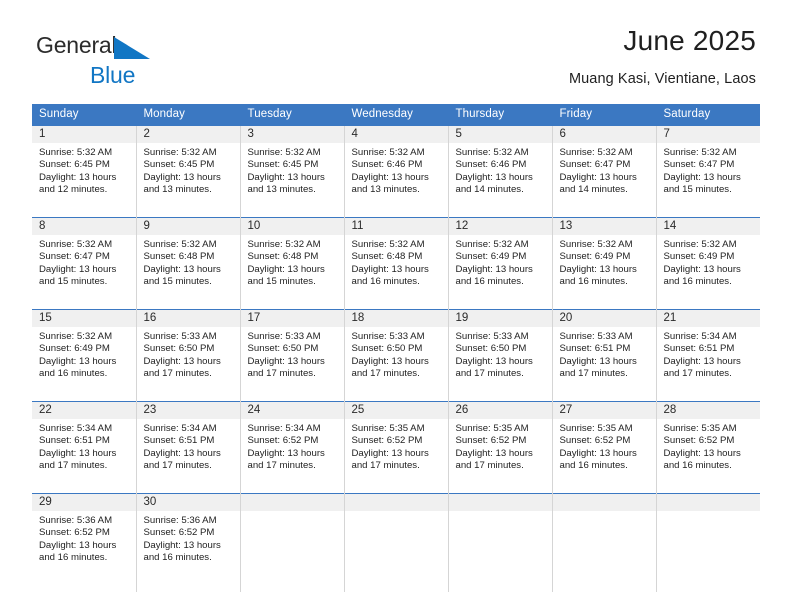 The width and height of the screenshot is (792, 612). I want to click on day-number: 3, so click(292, 134).